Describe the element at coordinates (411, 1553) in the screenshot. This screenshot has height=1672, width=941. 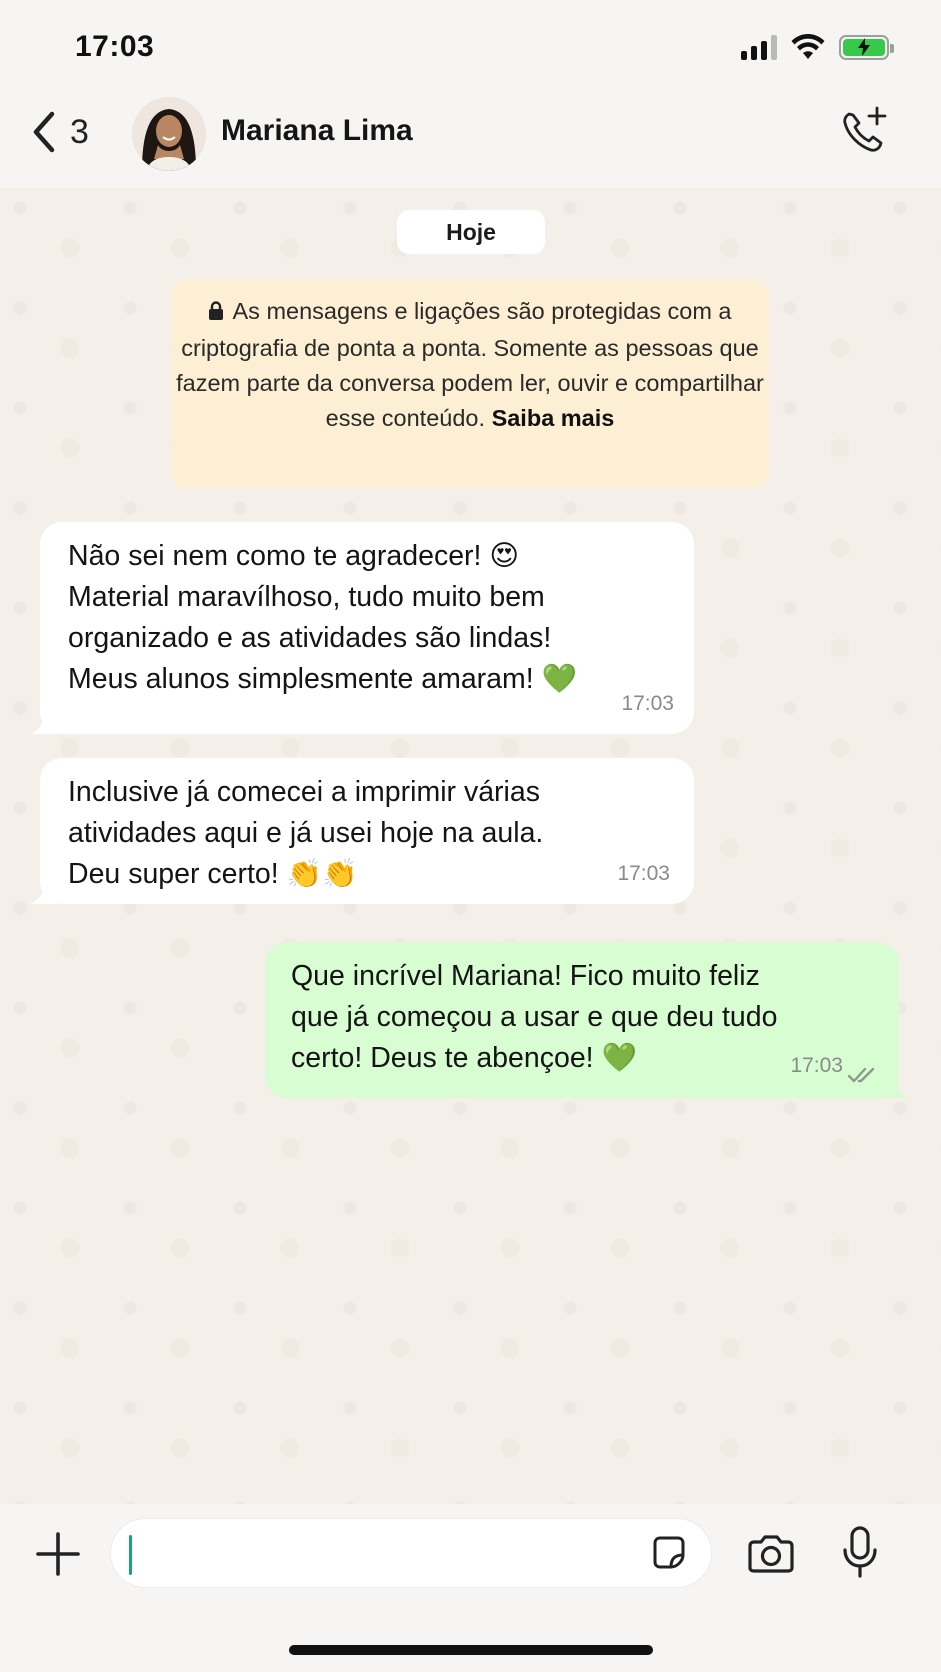
I see `message-input` at that location.